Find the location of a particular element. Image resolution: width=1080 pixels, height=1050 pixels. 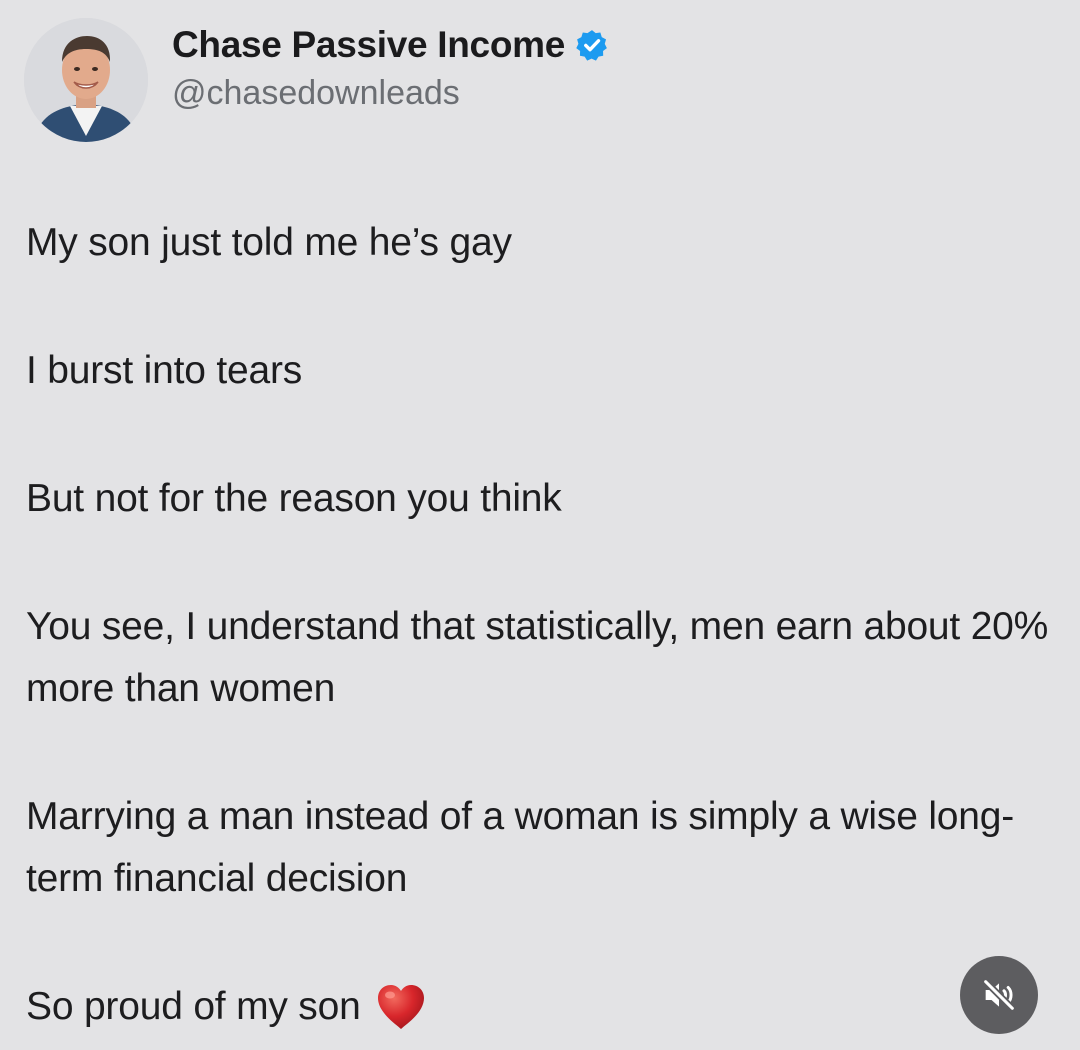

mute-toggle-button is located at coordinates (999, 995).